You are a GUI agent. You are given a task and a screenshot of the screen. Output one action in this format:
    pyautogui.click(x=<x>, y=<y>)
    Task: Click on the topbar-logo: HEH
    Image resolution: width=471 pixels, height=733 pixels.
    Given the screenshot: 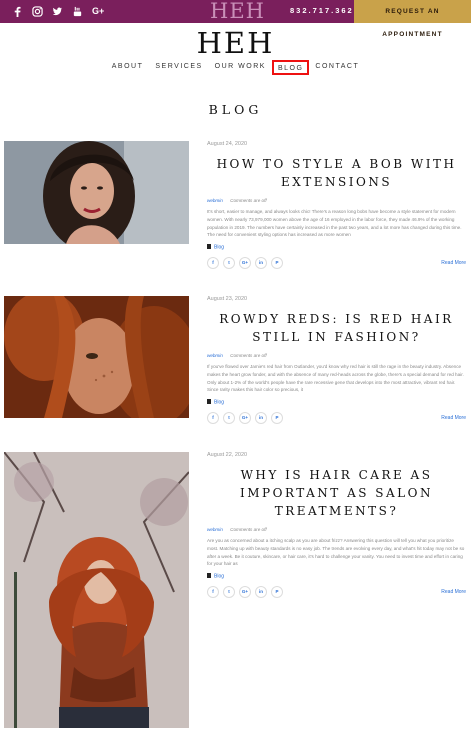 What is the action you would take?
    pyautogui.click(x=237, y=11)
    